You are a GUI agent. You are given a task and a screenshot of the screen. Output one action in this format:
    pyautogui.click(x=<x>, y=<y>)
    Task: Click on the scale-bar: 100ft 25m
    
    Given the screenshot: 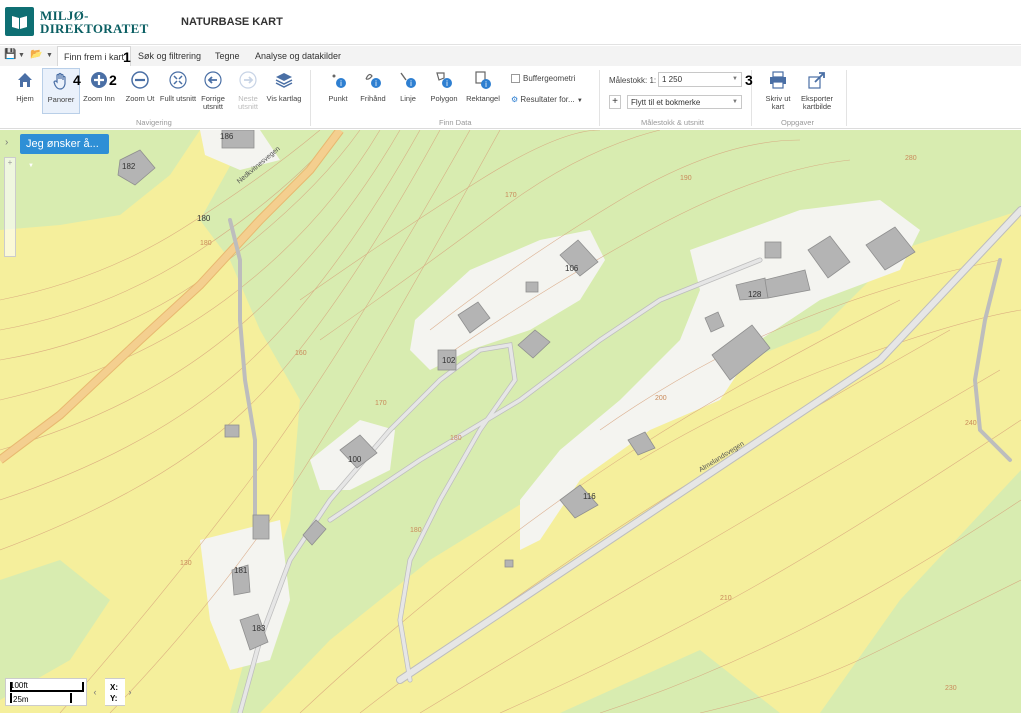 What is the action you would take?
    pyautogui.click(x=46, y=692)
    